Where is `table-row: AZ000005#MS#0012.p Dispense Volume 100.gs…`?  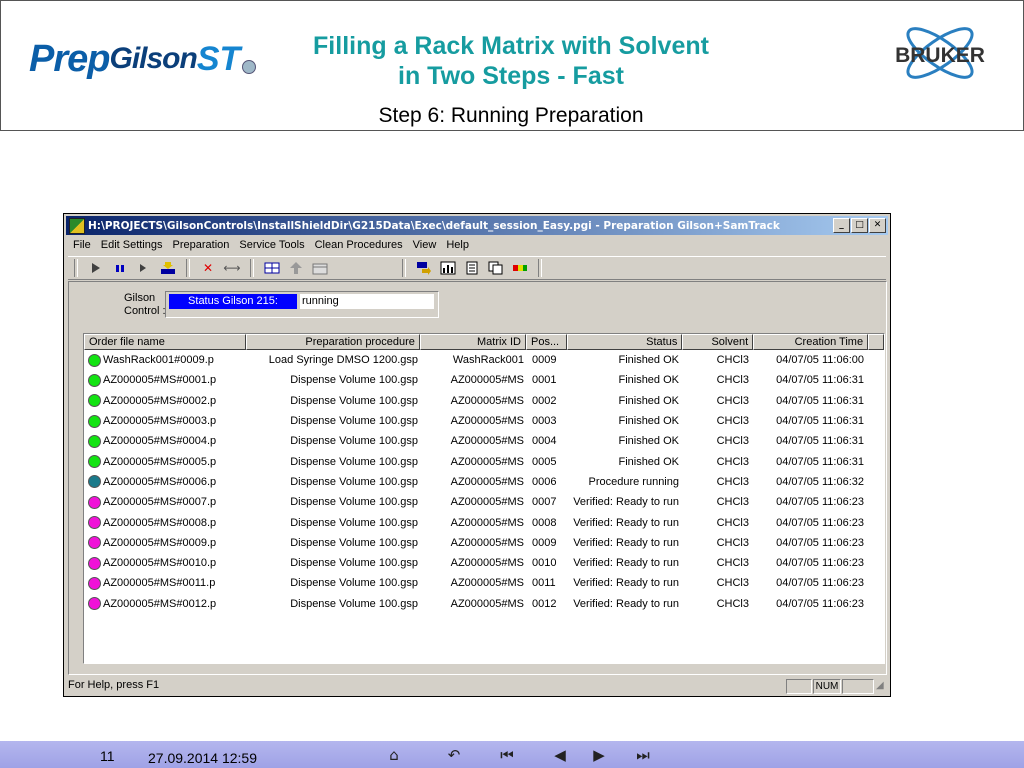 table-row: AZ000005#MS#0012.p Dispense Volume 100.gs… is located at coordinates (484, 604).